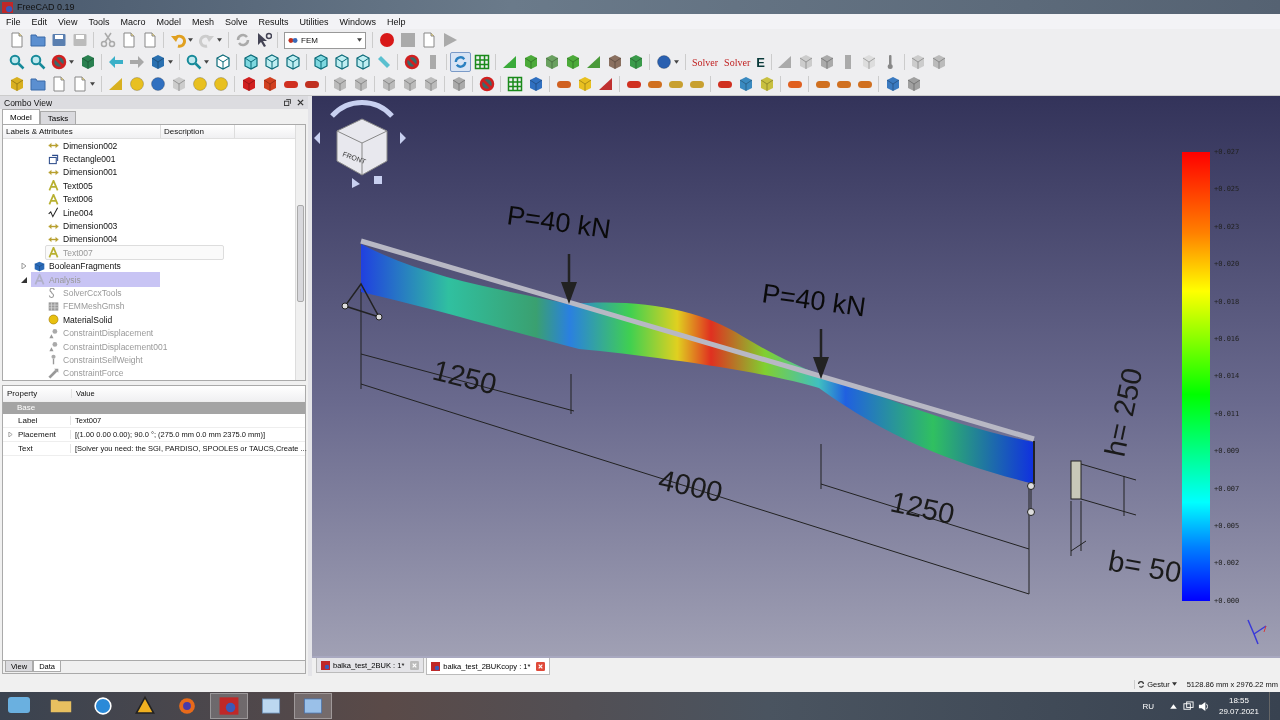 The image size is (1280, 720). What do you see at coordinates (37, 434) in the screenshot?
I see `property-name: Placement` at bounding box center [37, 434].